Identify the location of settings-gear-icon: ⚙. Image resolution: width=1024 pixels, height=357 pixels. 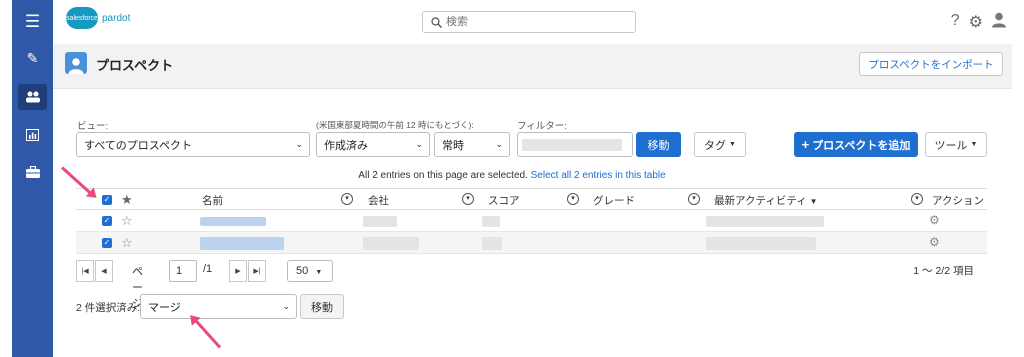
(976, 22).